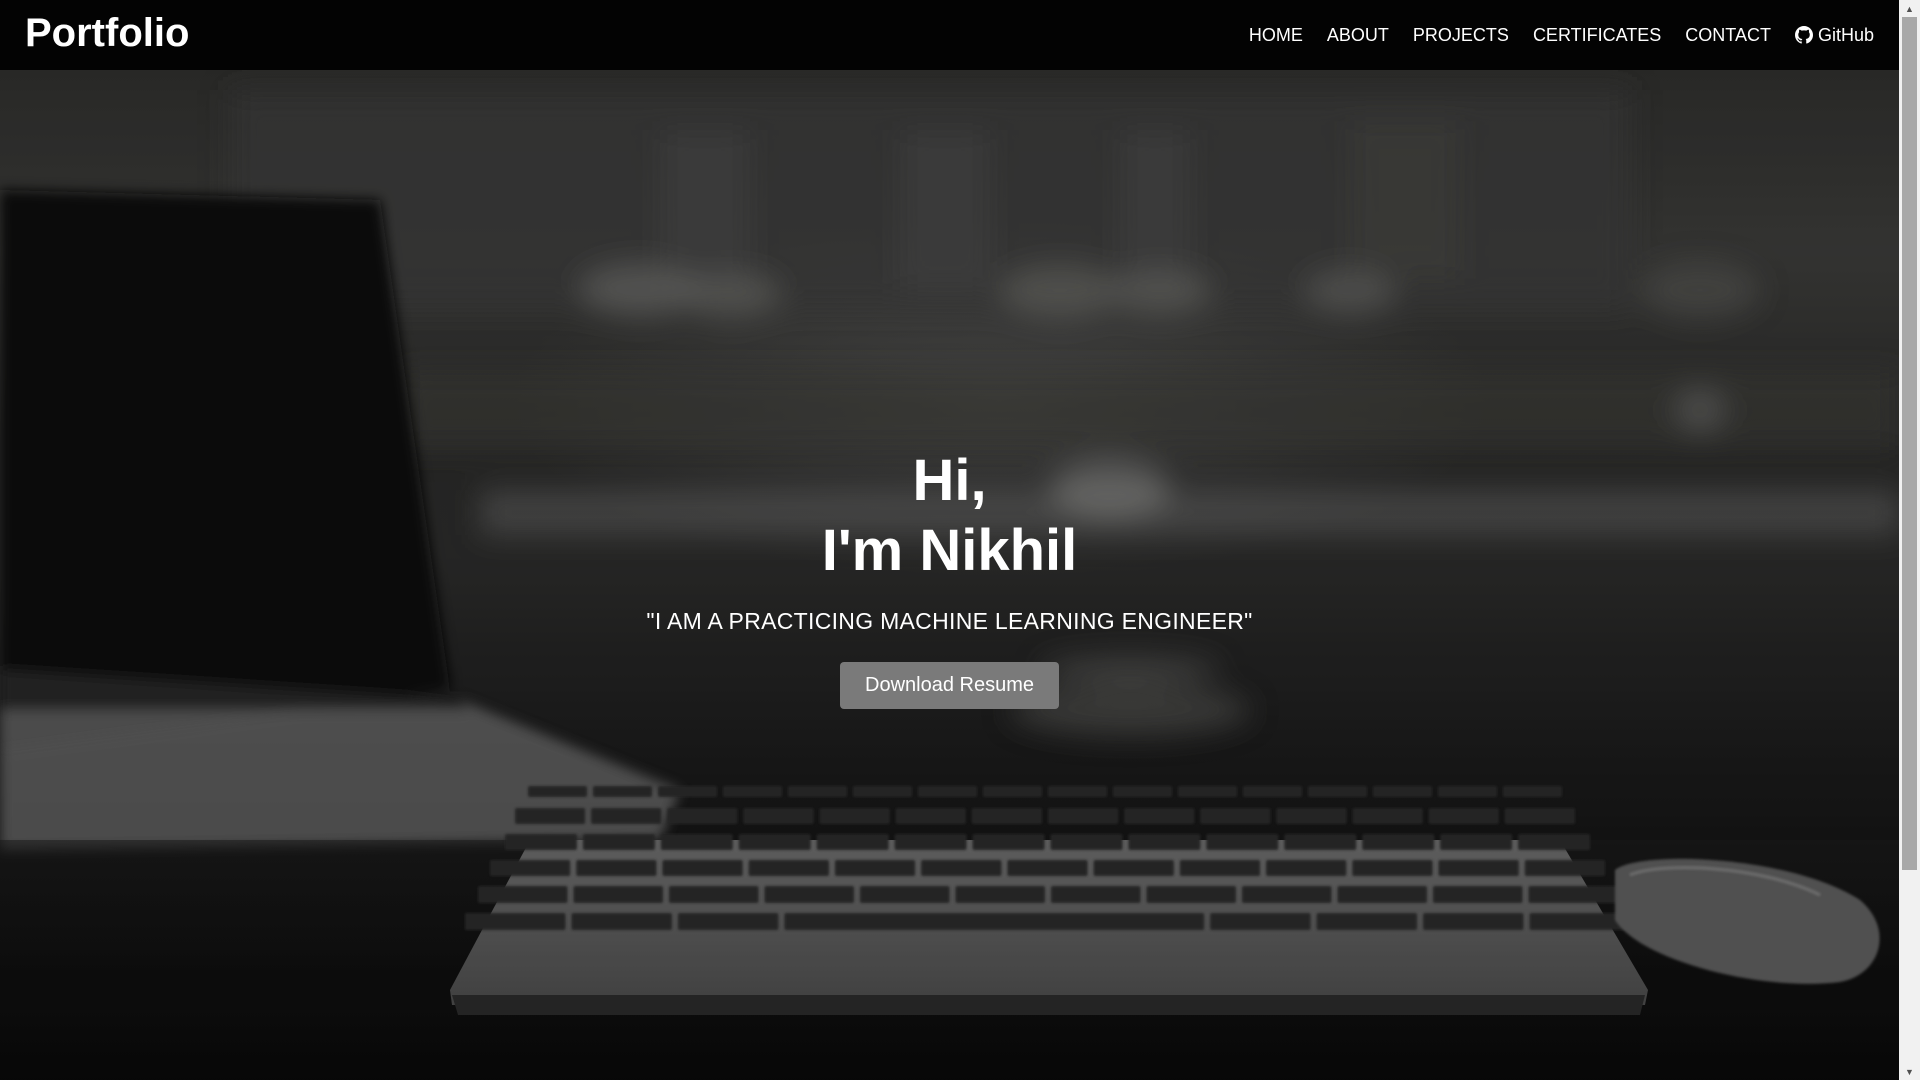  Describe the element at coordinates (1461, 35) in the screenshot. I see `nav-link-projects: PROJECTS` at that location.